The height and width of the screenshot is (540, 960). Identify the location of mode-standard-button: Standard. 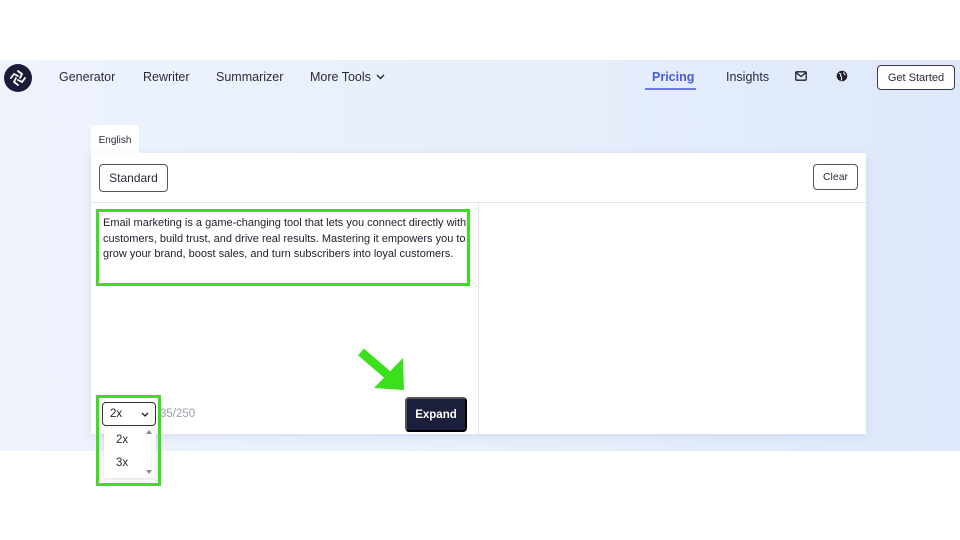
(133, 178).